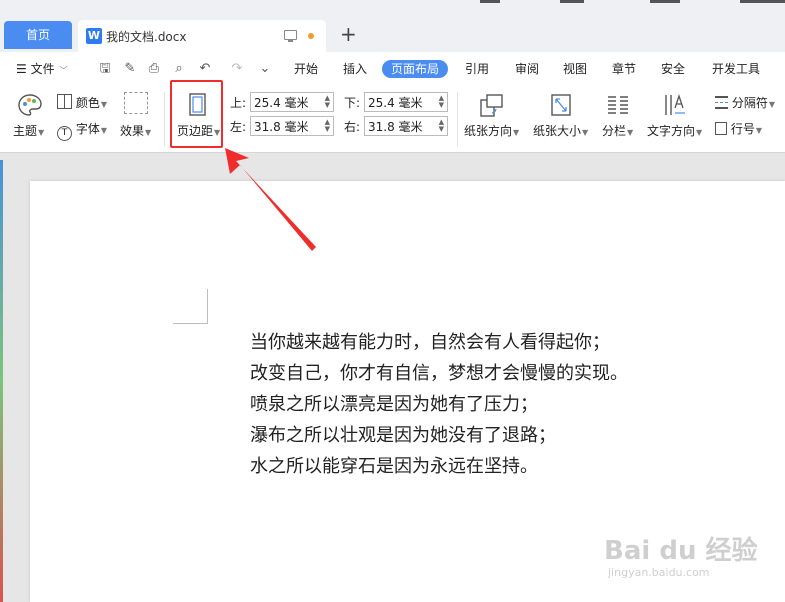  I want to click on unsaved-dot-icon, so click(311, 36).